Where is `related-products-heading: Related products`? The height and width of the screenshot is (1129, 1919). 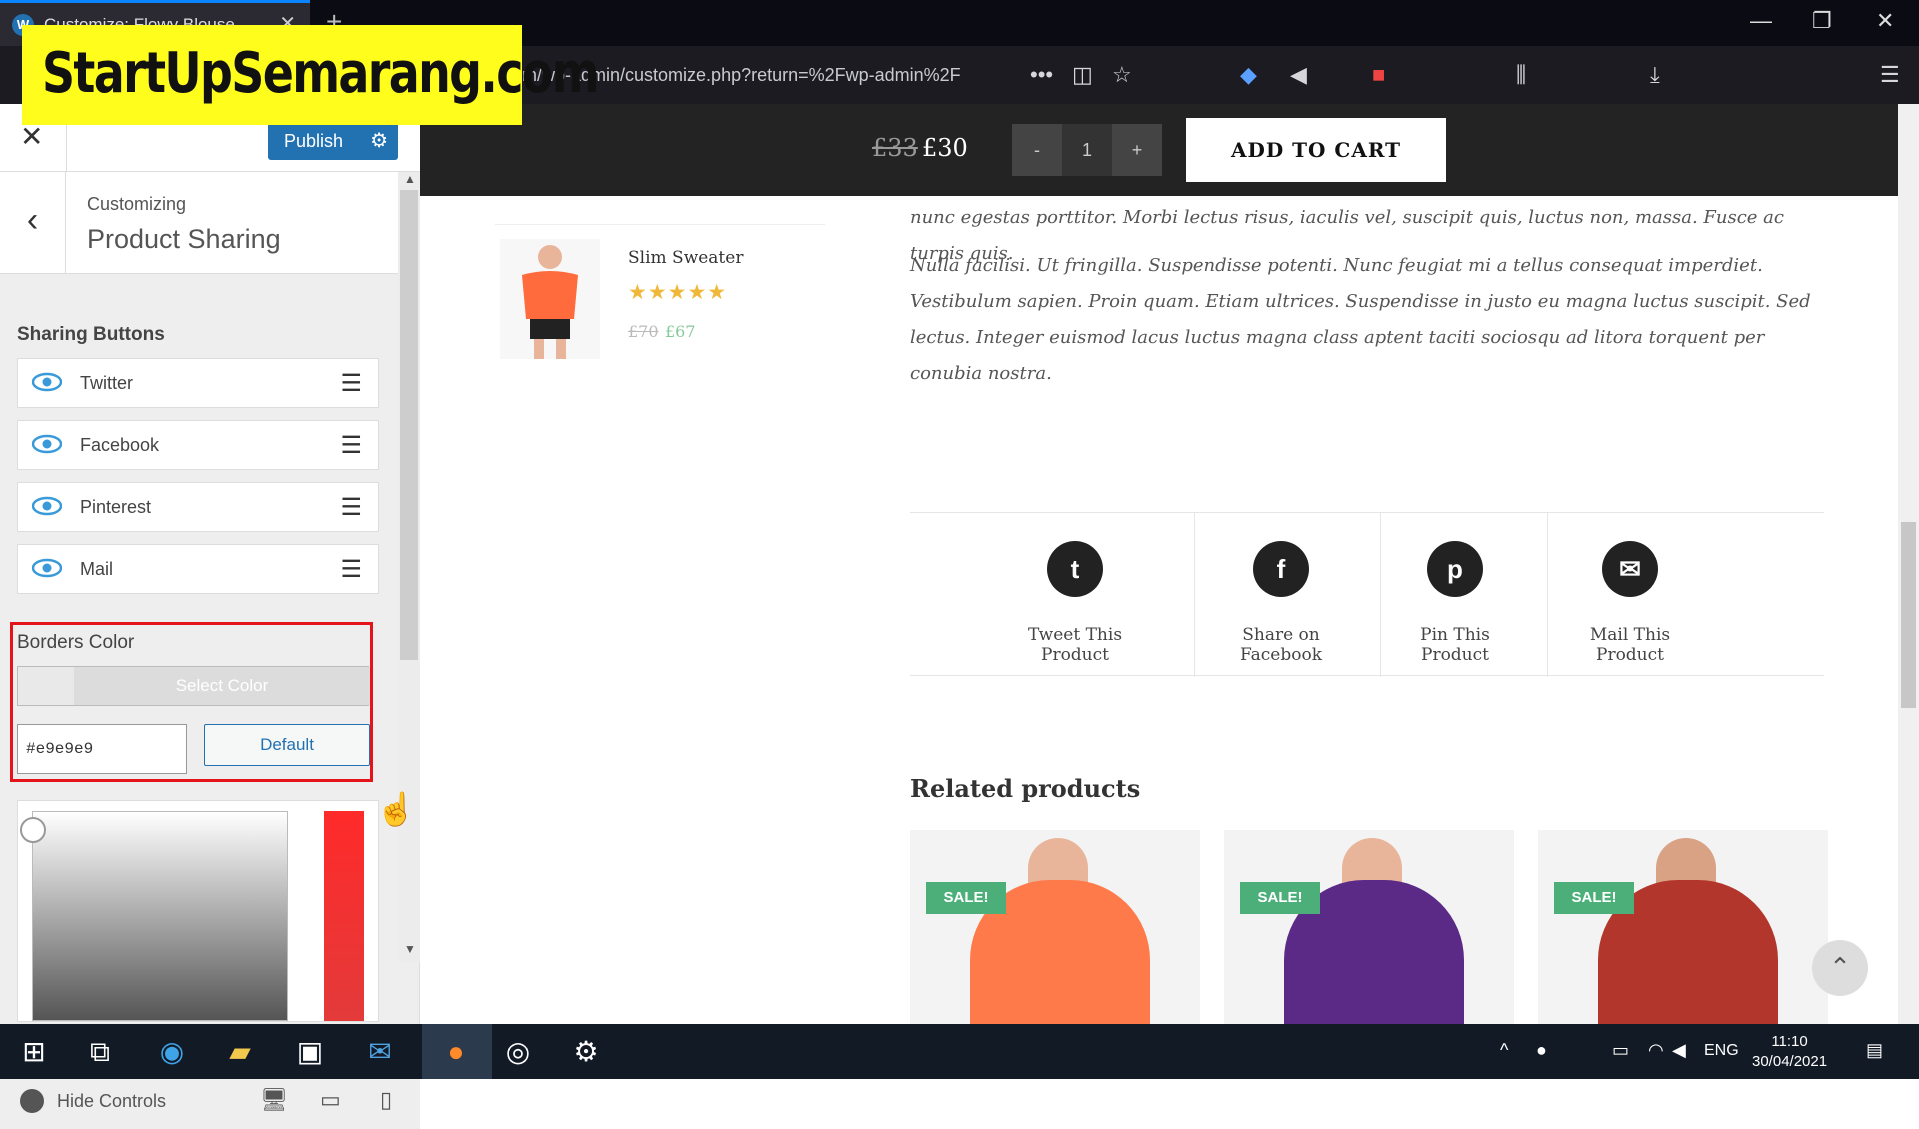
related-products-heading: Related products is located at coordinates (1025, 788).